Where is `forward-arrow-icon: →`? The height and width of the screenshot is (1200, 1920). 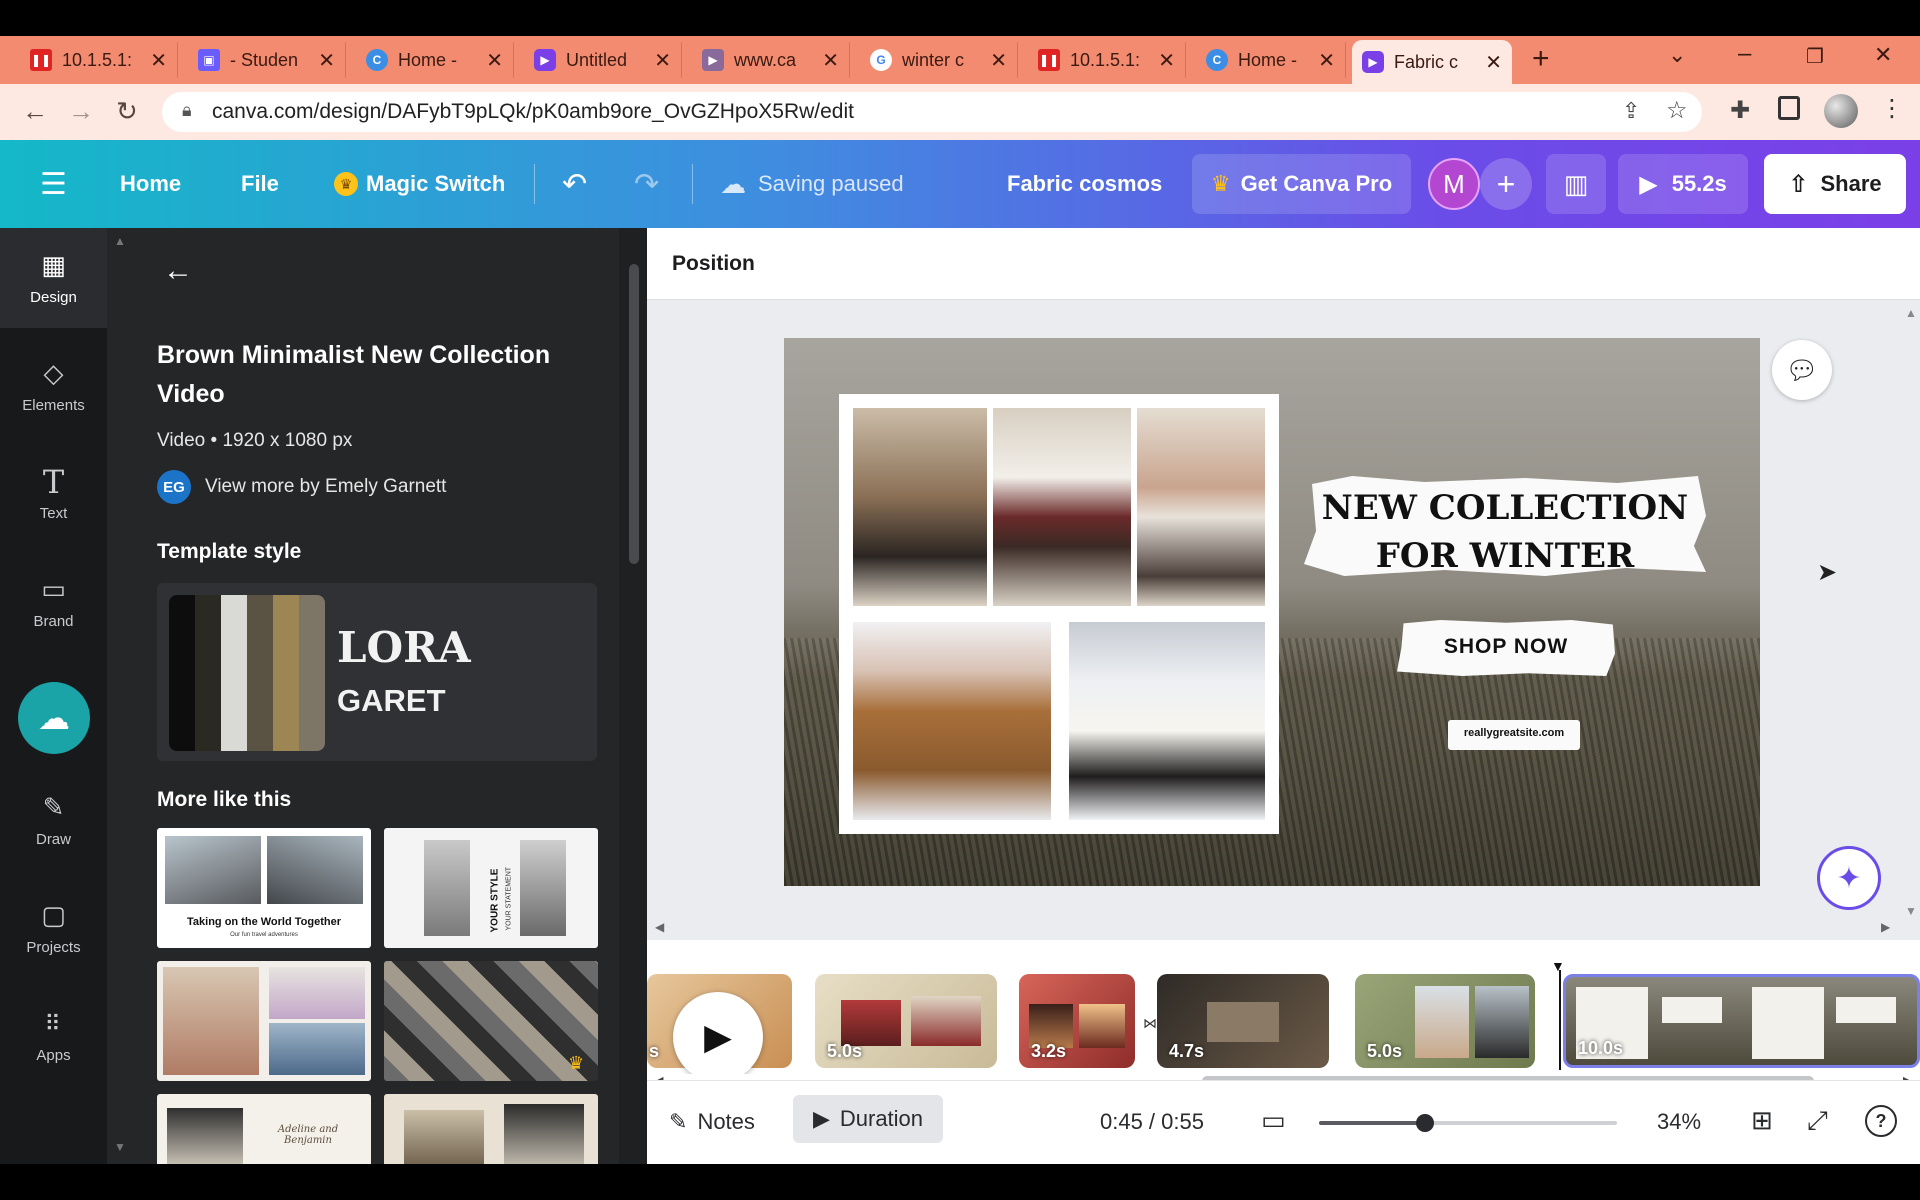 forward-arrow-icon: → is located at coordinates (81, 111).